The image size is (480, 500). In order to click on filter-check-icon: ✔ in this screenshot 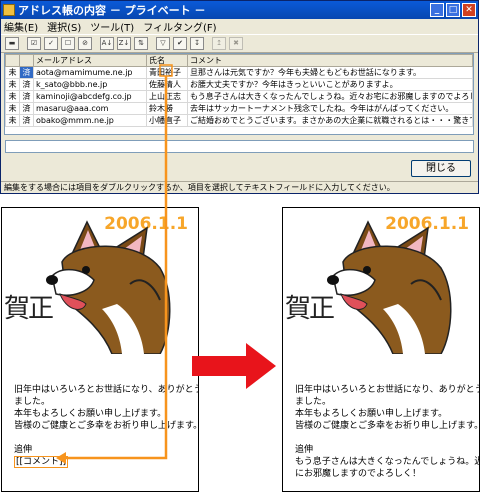, I will do `click(180, 43)`.